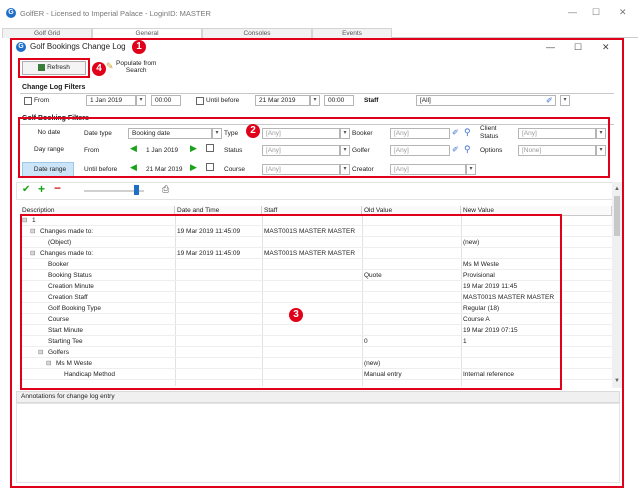 The height and width of the screenshot is (498, 640). What do you see at coordinates (41, 189) in the screenshot?
I see `add-icon: +` at bounding box center [41, 189].